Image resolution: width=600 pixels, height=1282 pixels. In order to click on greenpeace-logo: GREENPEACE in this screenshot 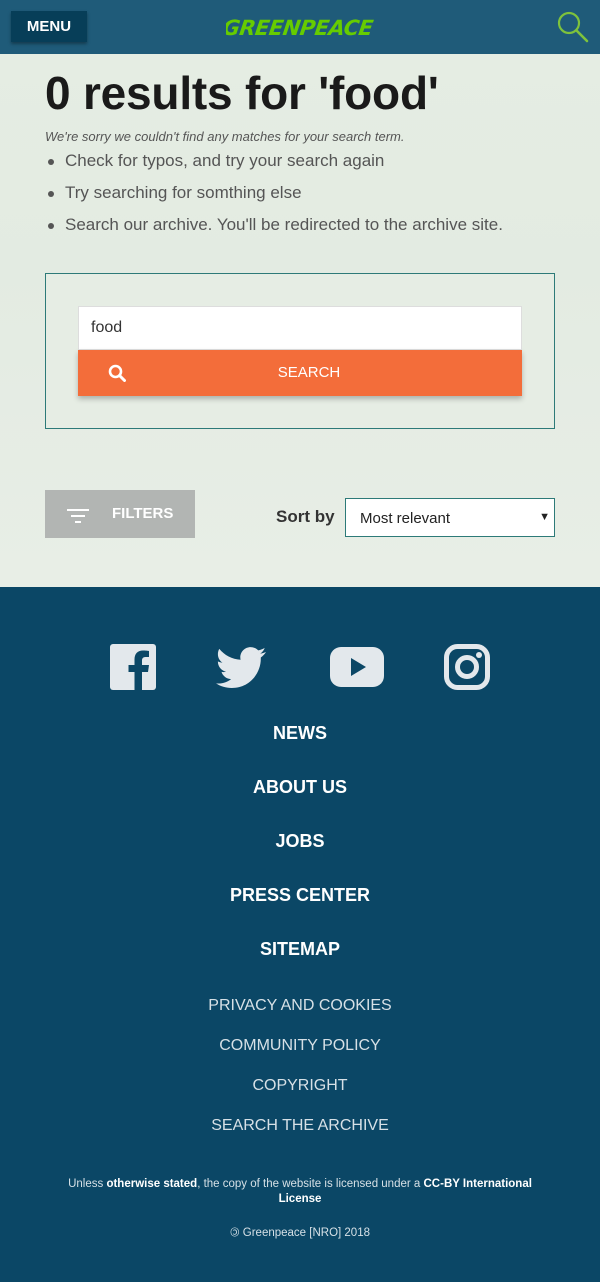, I will do `click(300, 27)`.